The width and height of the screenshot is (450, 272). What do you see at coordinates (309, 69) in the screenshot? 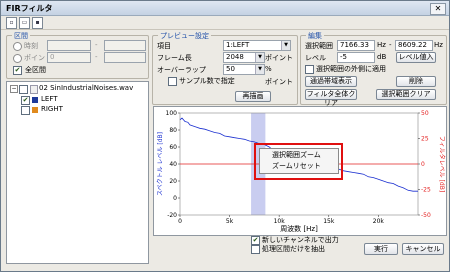
I see `outside-checkbox` at bounding box center [309, 69].